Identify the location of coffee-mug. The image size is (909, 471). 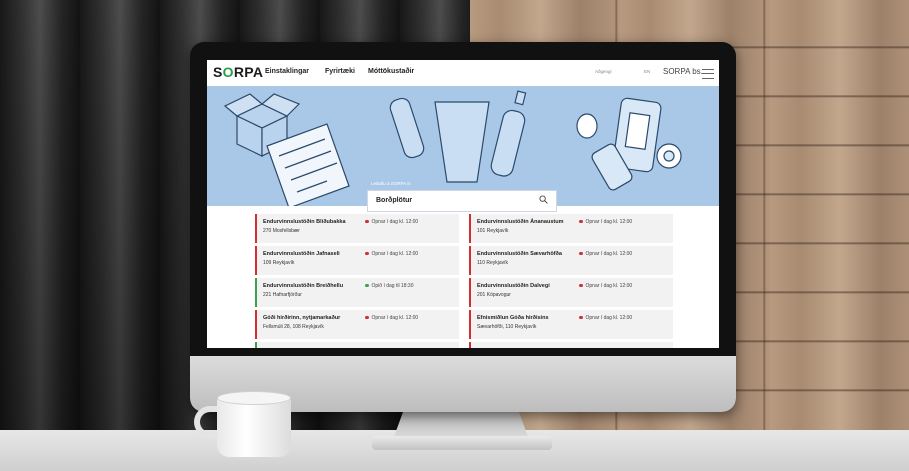
(254, 427).